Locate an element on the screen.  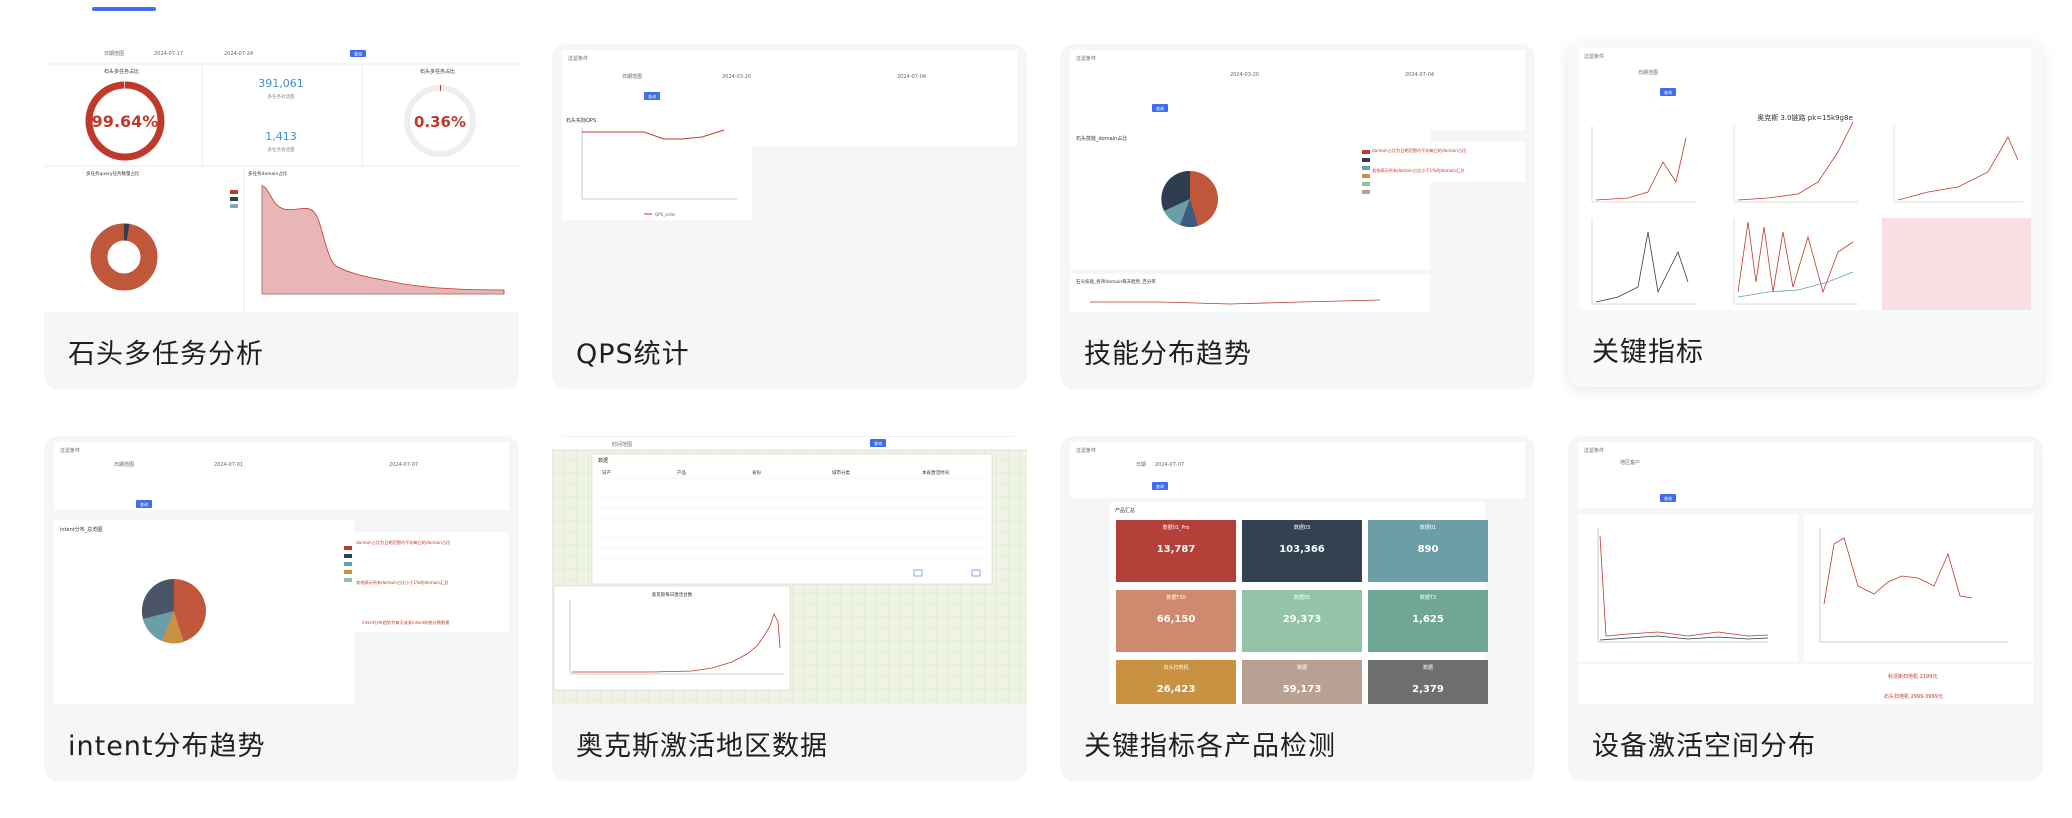
area-title: 多任务domain占比 is located at coordinates (268, 173).